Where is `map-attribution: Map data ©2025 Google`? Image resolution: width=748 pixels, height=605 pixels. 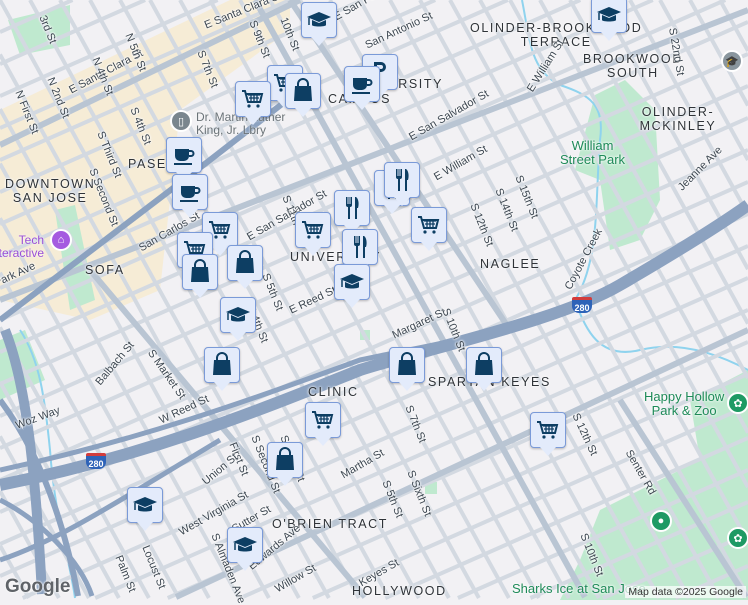
map-attribution: Map data ©2025 Google is located at coordinates (685, 592).